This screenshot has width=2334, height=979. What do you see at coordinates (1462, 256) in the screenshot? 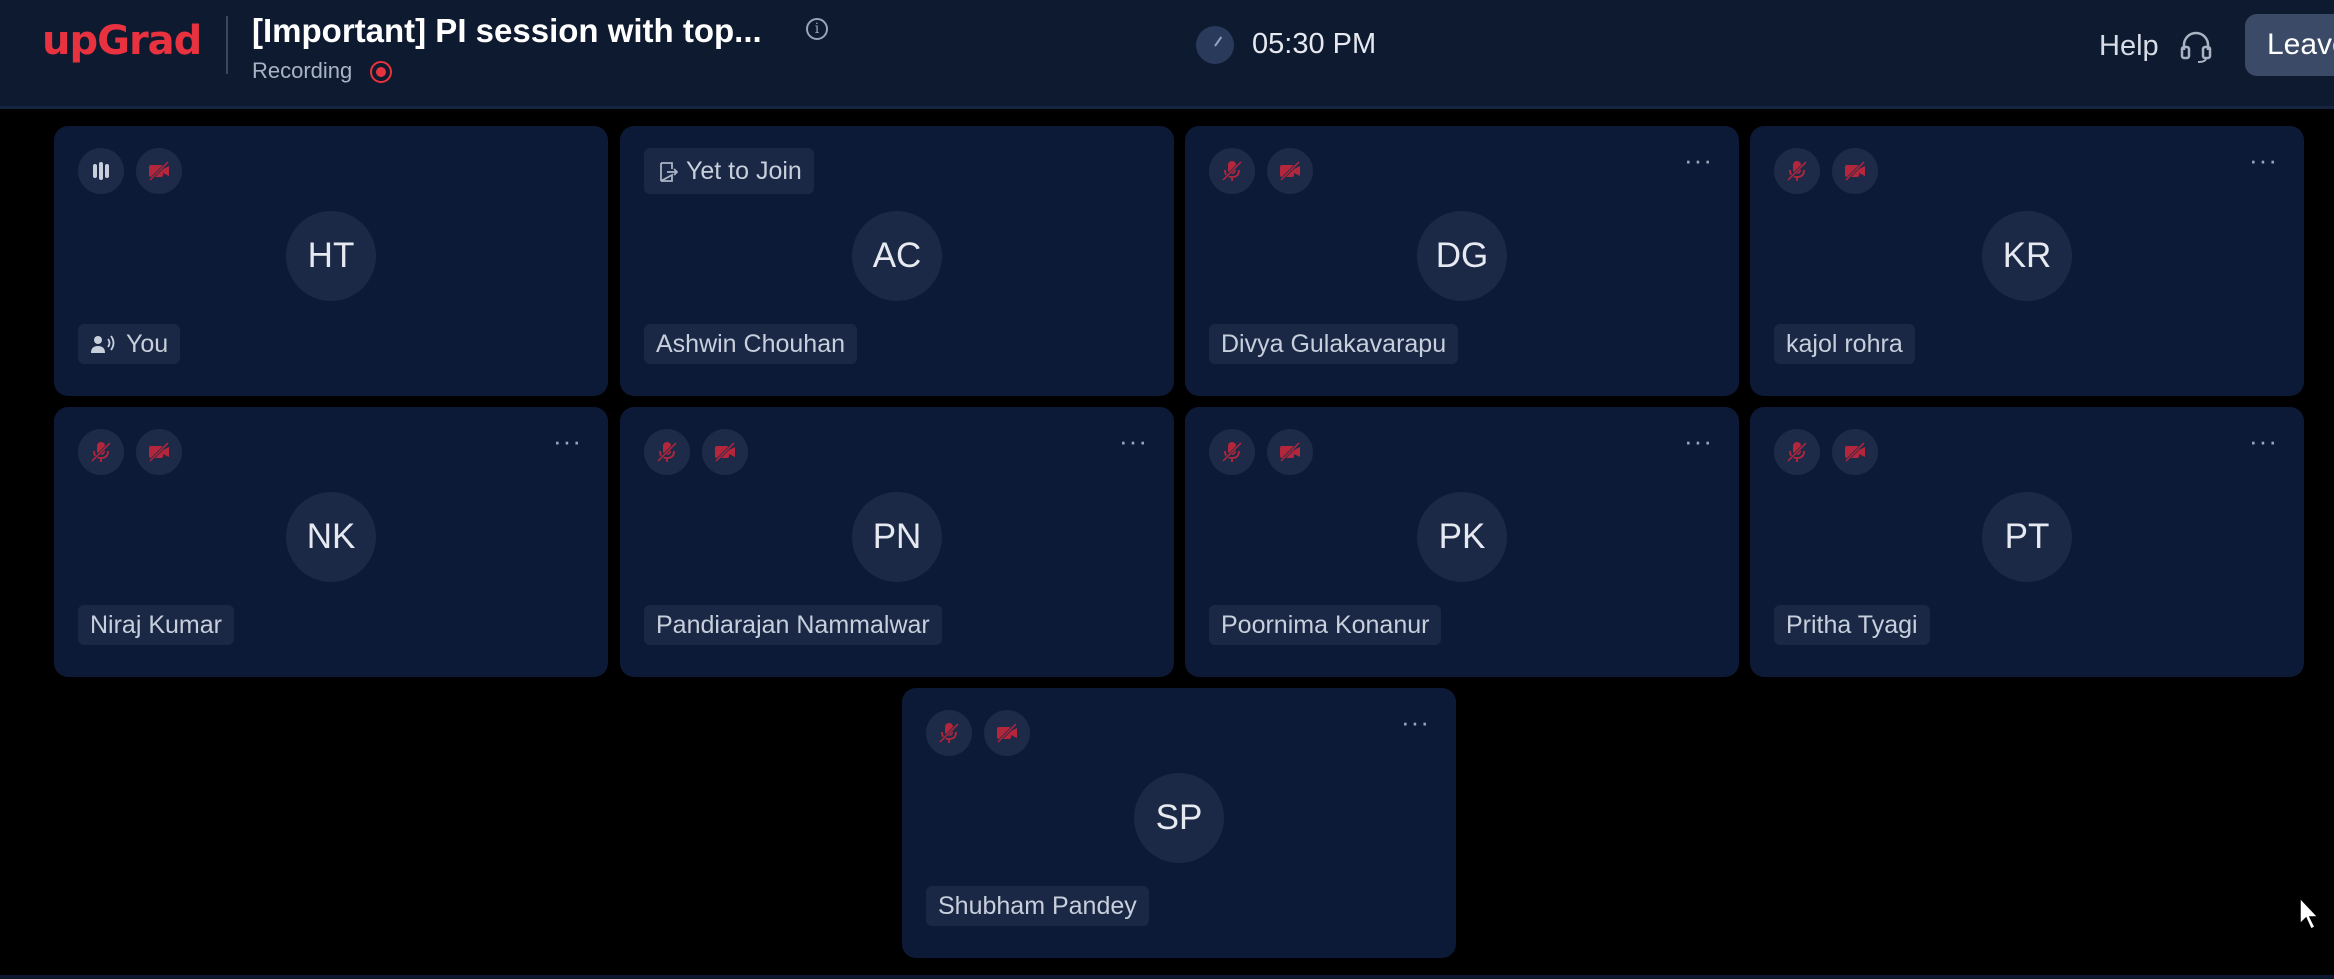
I see `avatar: DG` at bounding box center [1462, 256].